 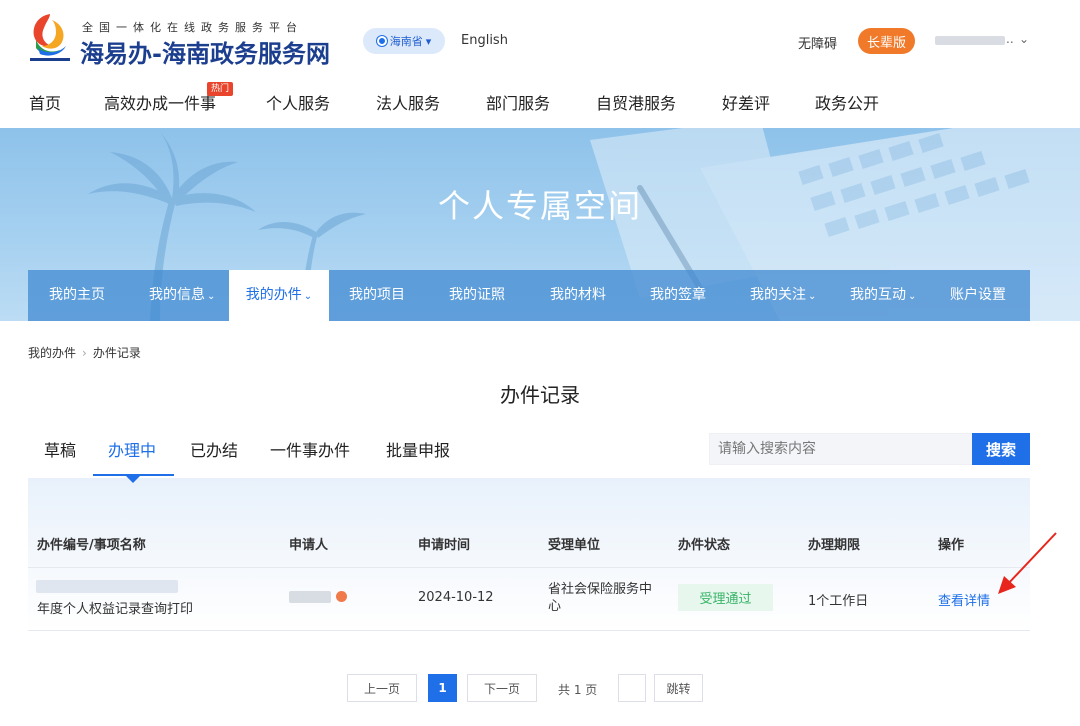 I want to click on nav-gov-affairs: 政务公开, so click(x=847, y=102).